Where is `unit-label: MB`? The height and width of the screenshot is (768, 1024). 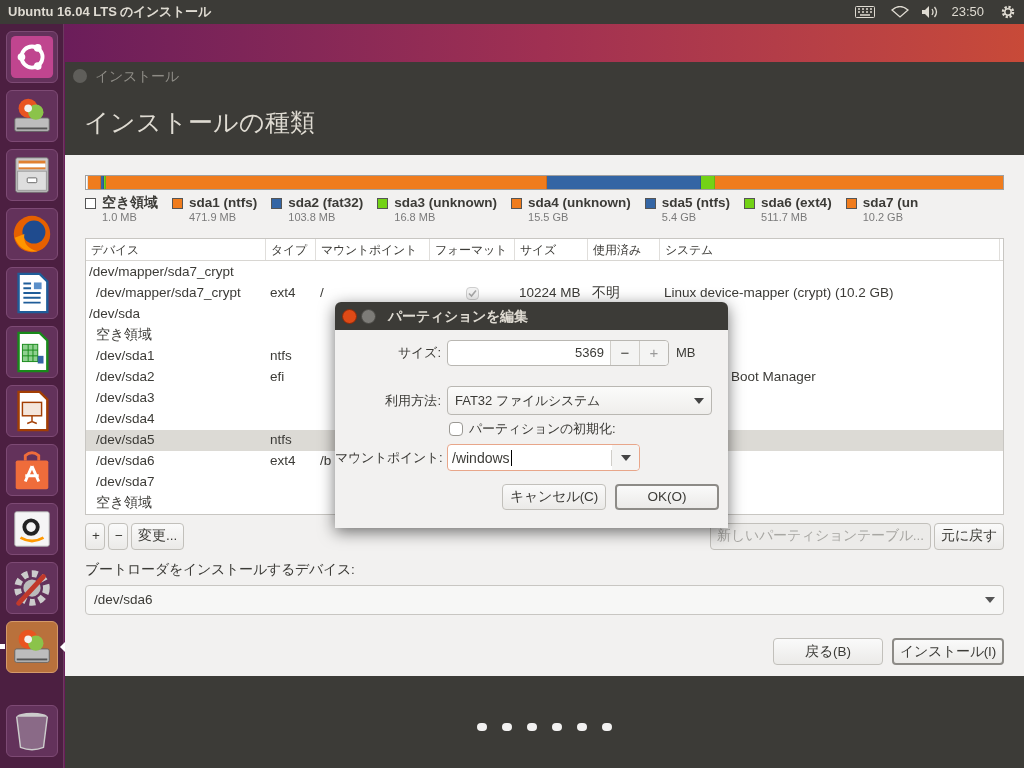 unit-label: MB is located at coordinates (686, 353).